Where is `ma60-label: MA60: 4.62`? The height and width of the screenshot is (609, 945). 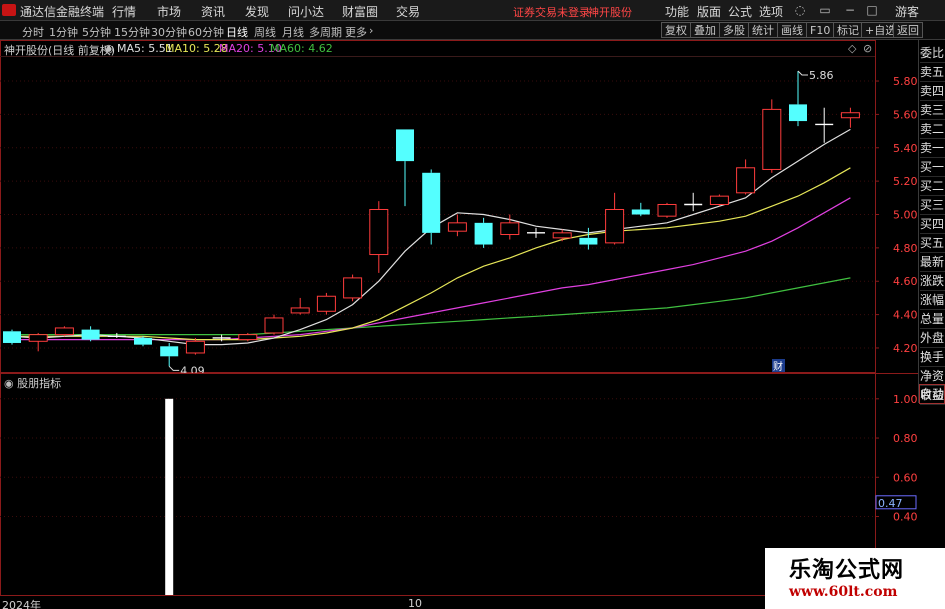 ma60-label: MA60: 4.62 is located at coordinates (301, 48).